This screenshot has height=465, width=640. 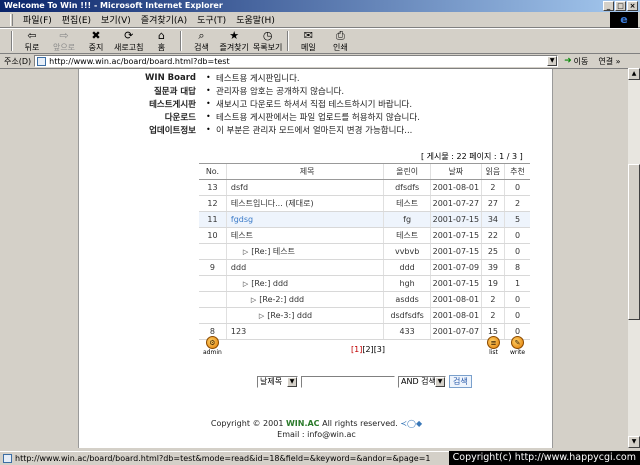 What do you see at coordinates (128, 41) in the screenshot?
I see `refresh-button: ⟳ 새로고침` at bounding box center [128, 41].